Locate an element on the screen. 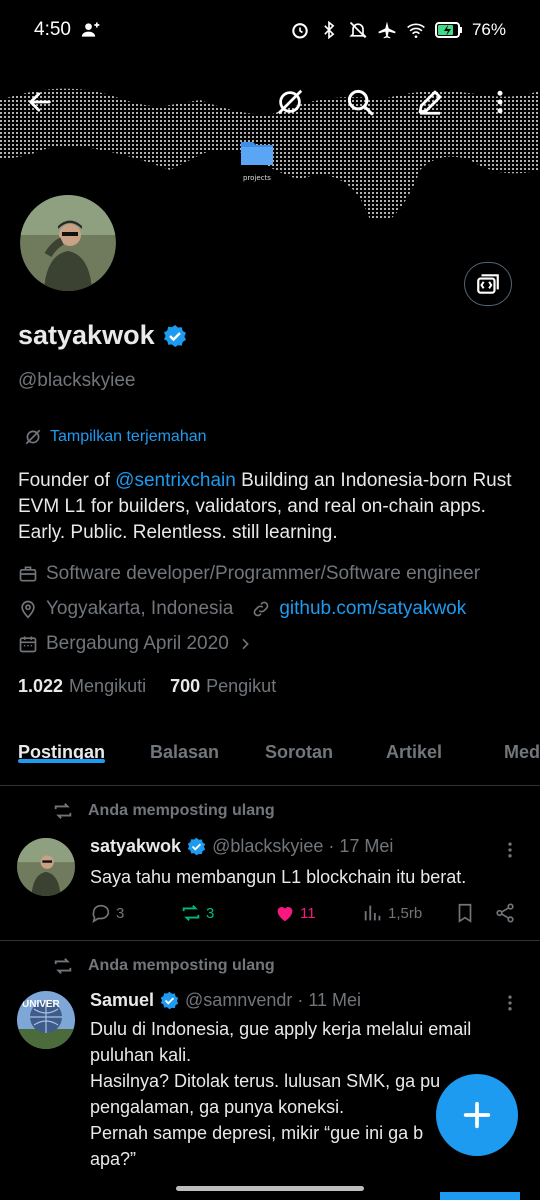  tab-articles: Artikel is located at coordinates (414, 742).